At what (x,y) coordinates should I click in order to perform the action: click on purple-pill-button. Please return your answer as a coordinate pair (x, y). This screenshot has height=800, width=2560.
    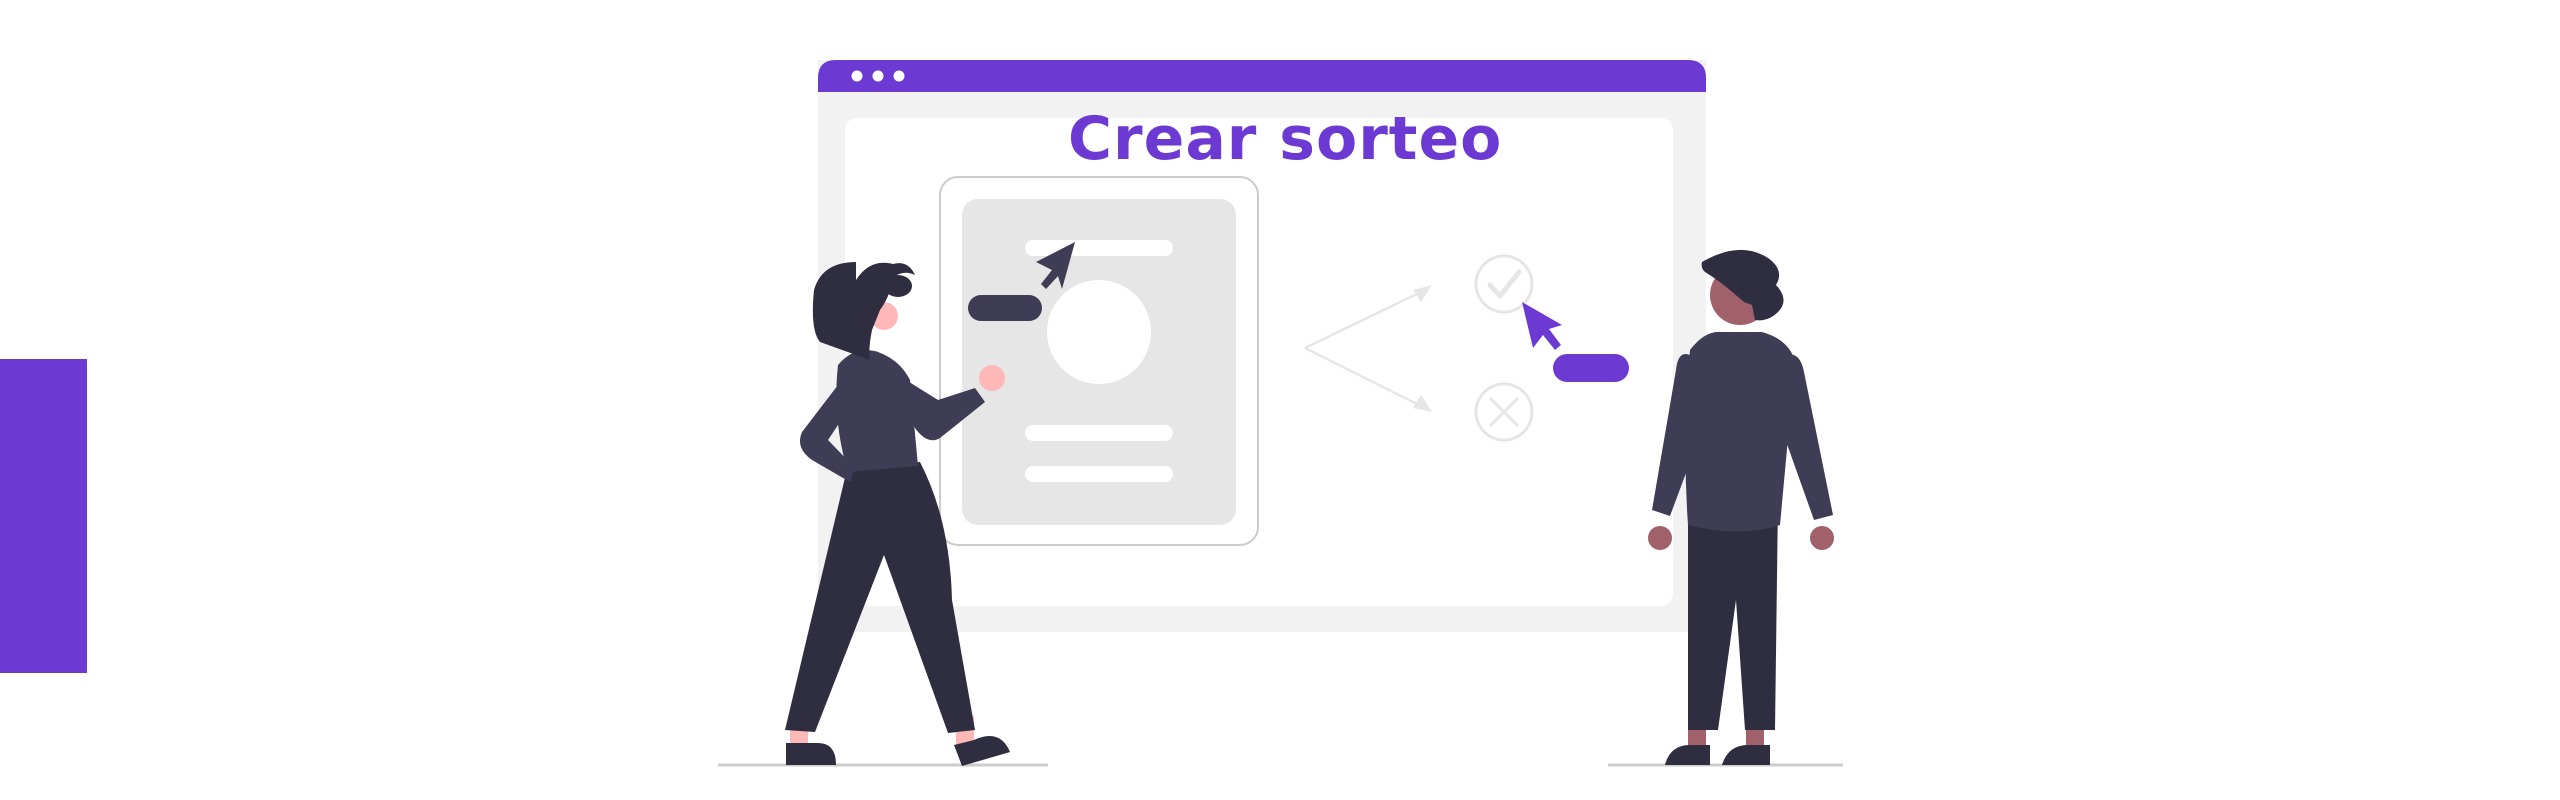
    Looking at the image, I should click on (1591, 368).